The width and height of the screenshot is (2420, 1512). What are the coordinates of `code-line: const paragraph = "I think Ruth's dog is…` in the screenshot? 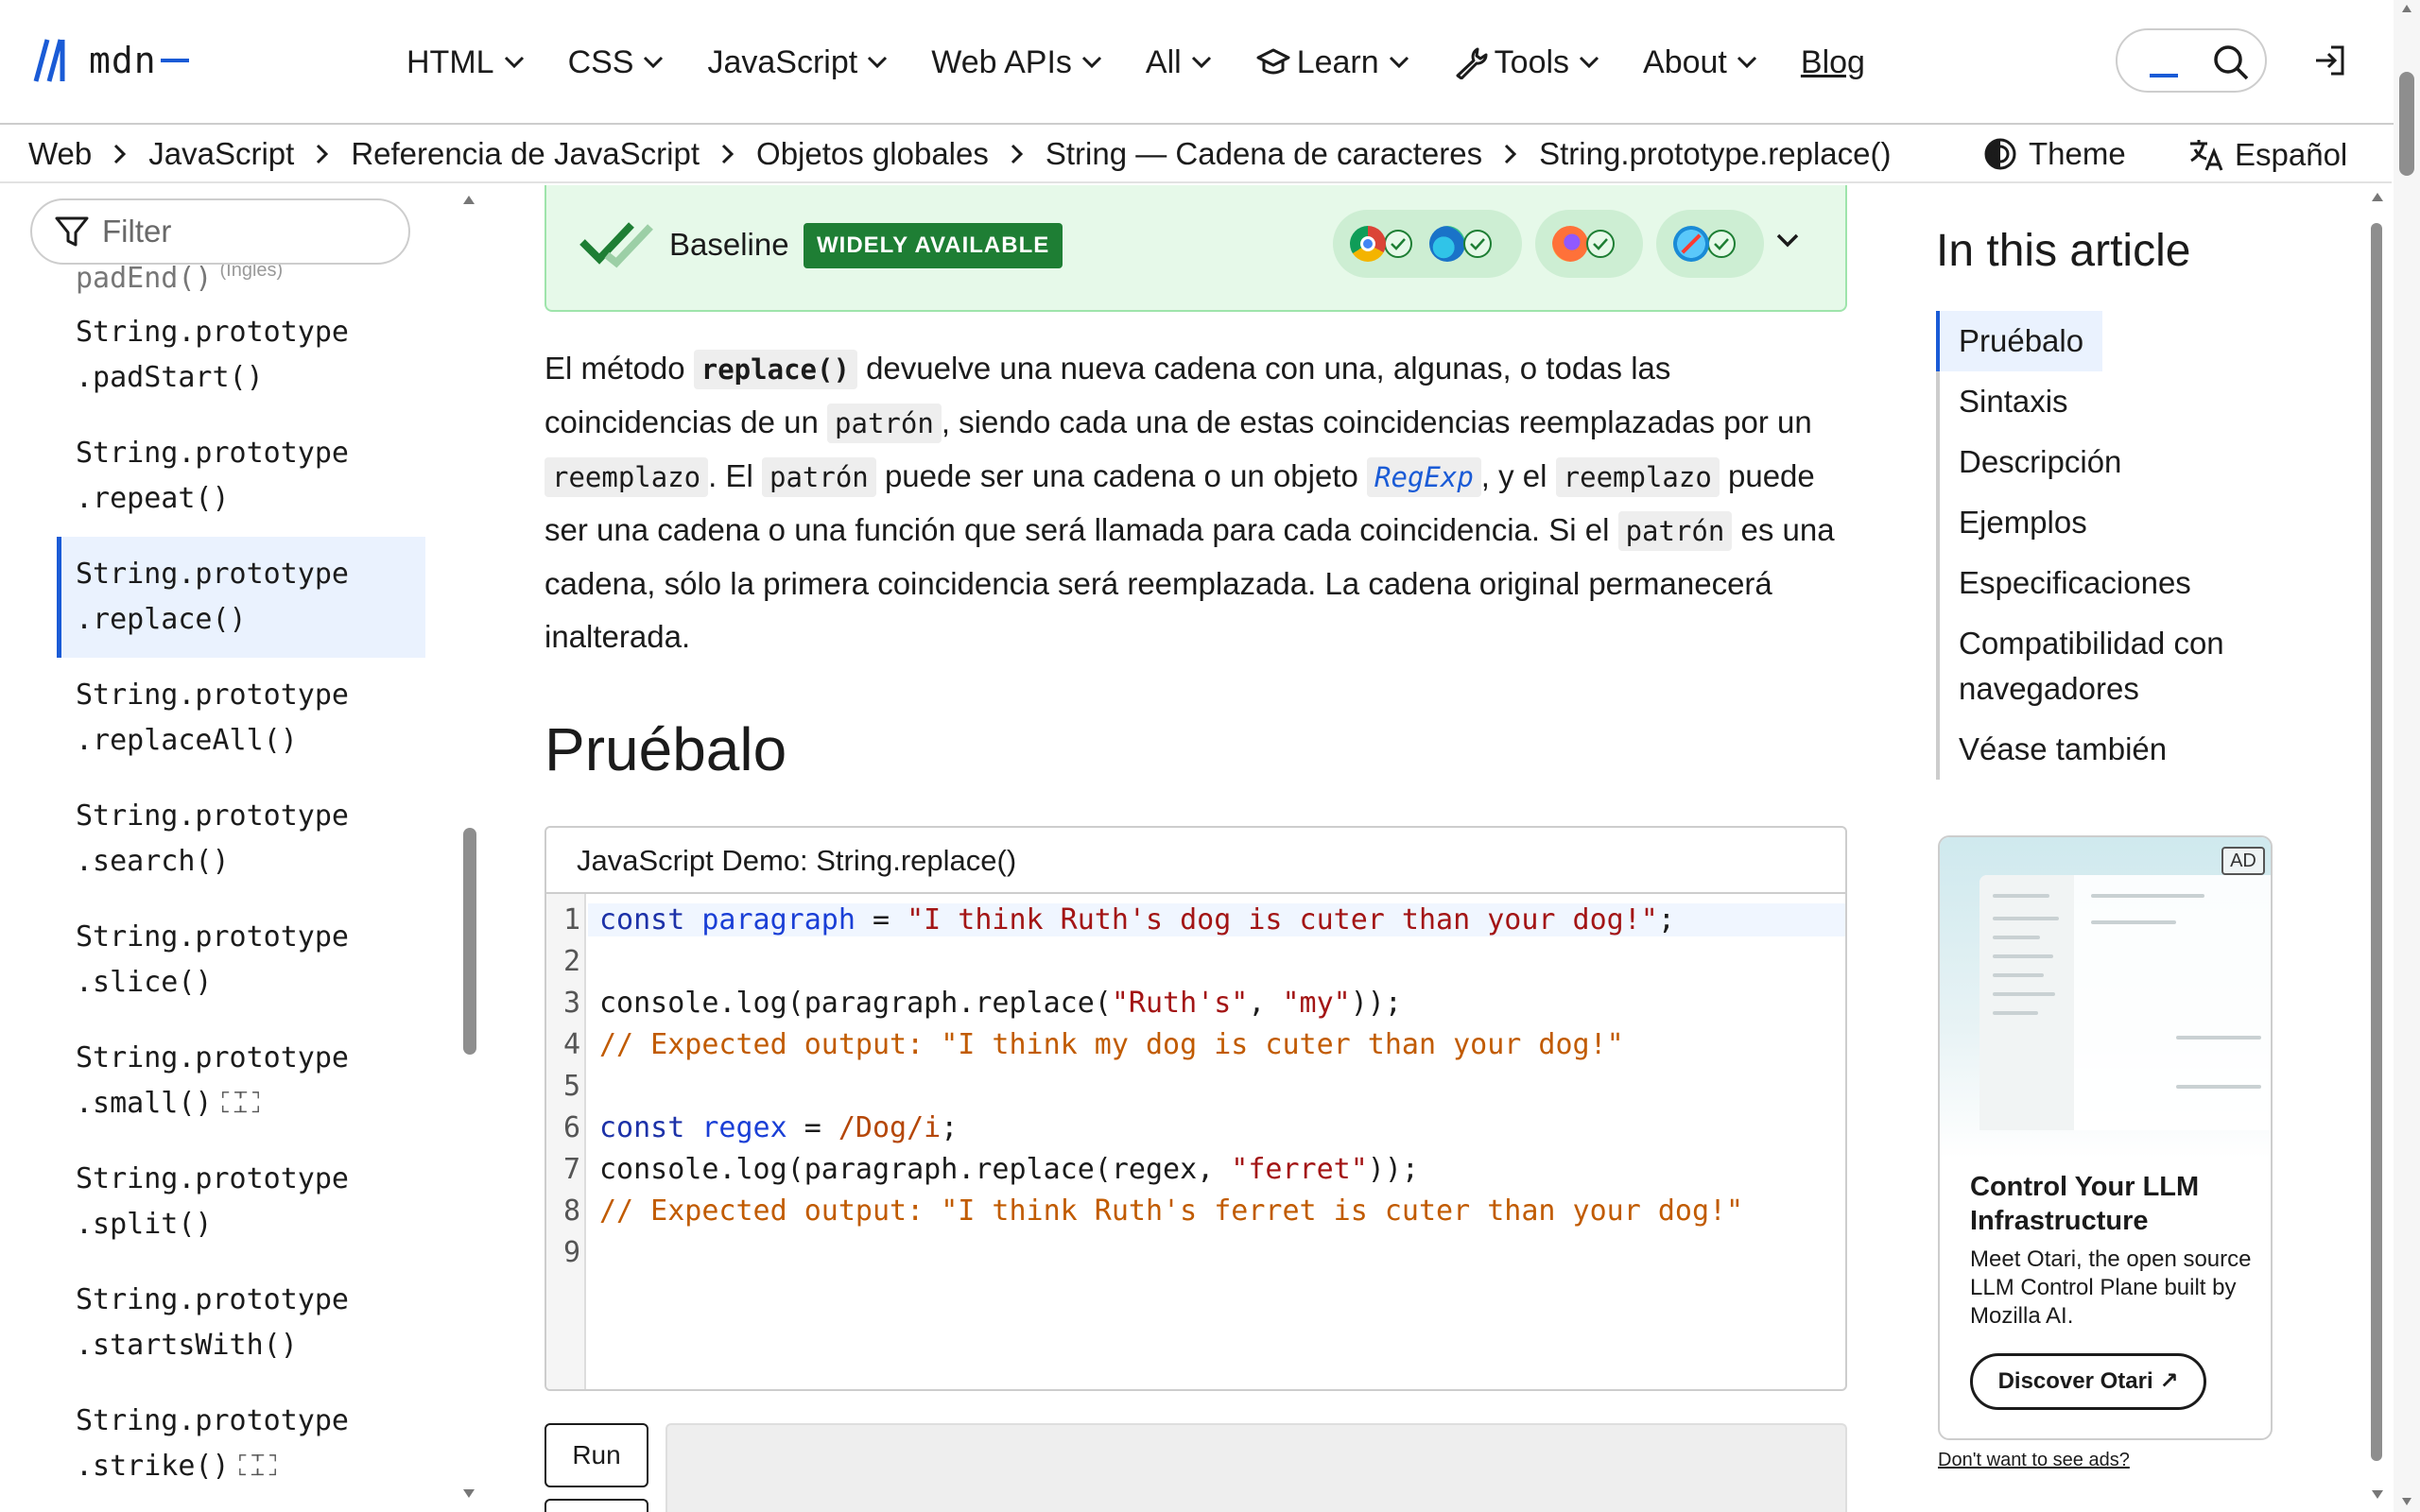 It's located at (1217, 919).